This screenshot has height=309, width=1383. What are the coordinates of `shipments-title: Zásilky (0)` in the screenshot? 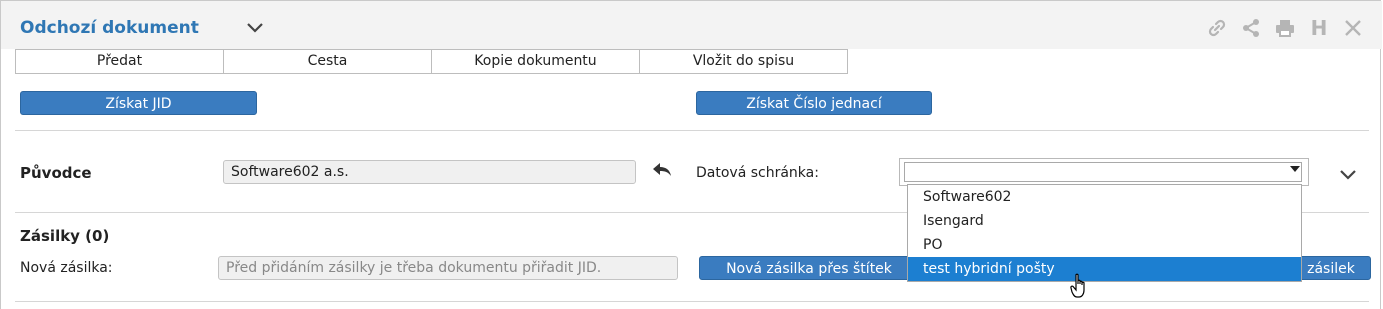 It's located at (65, 236).